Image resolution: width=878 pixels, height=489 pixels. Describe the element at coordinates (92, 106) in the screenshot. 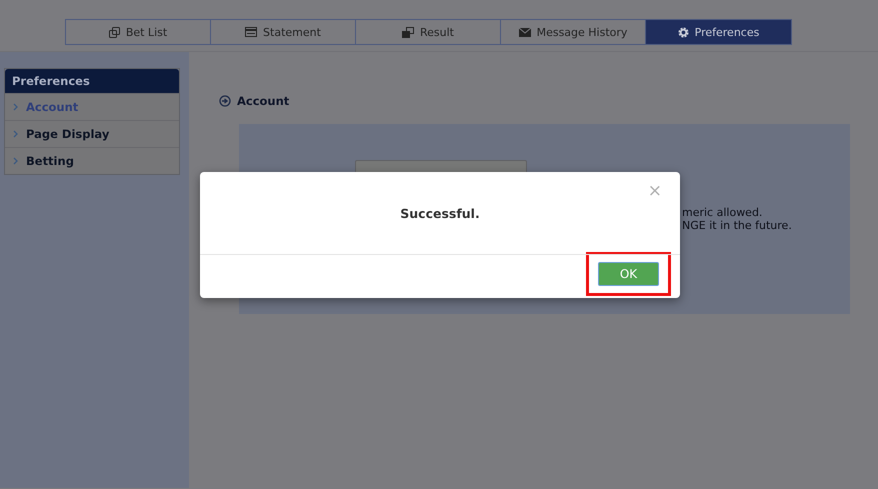

I see `sidebar-item: Account` at that location.